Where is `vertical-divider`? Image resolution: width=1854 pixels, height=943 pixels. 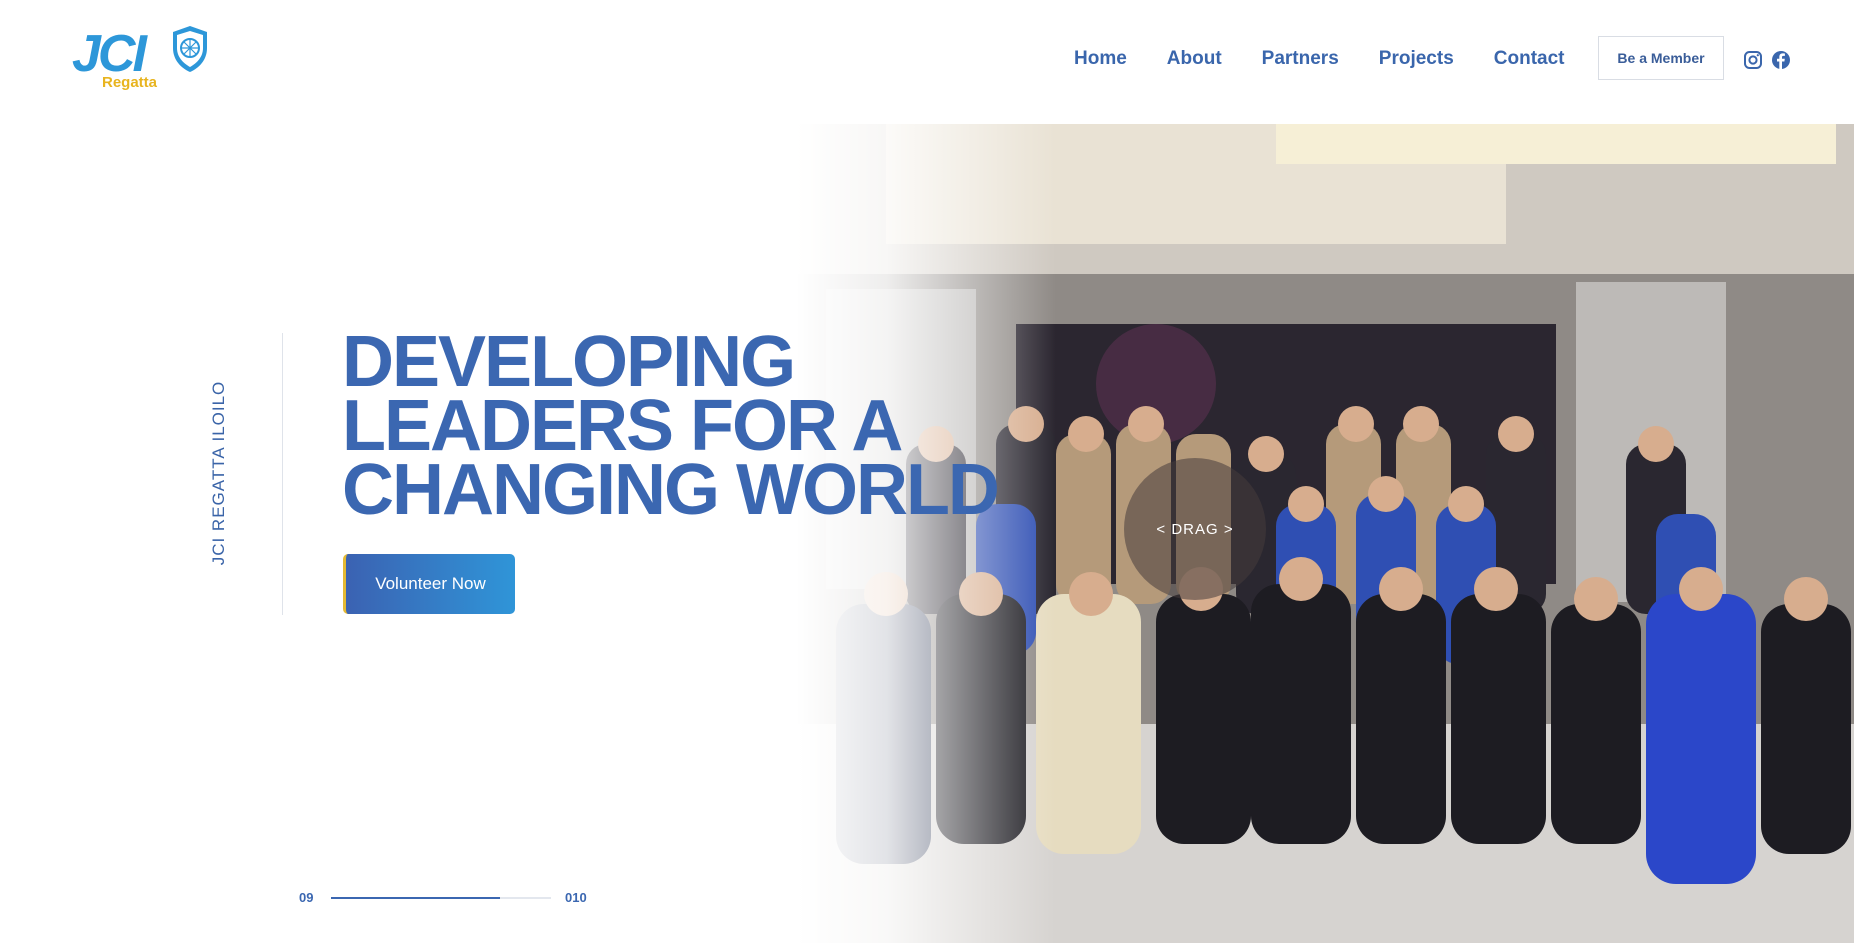 vertical-divider is located at coordinates (282, 474).